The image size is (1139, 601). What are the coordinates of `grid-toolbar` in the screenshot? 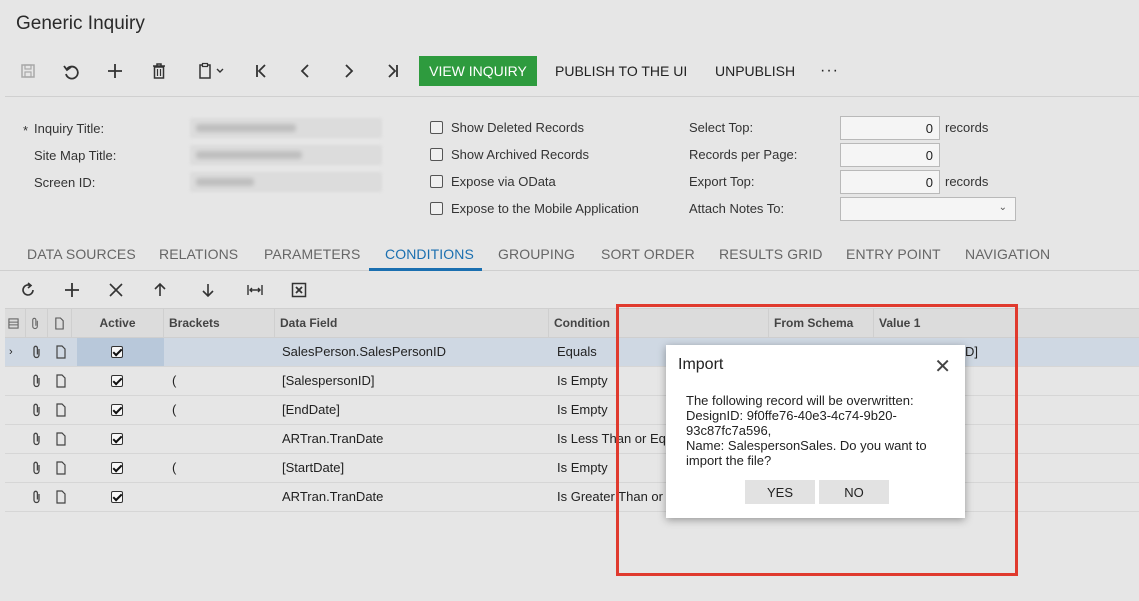 It's located at (569, 290).